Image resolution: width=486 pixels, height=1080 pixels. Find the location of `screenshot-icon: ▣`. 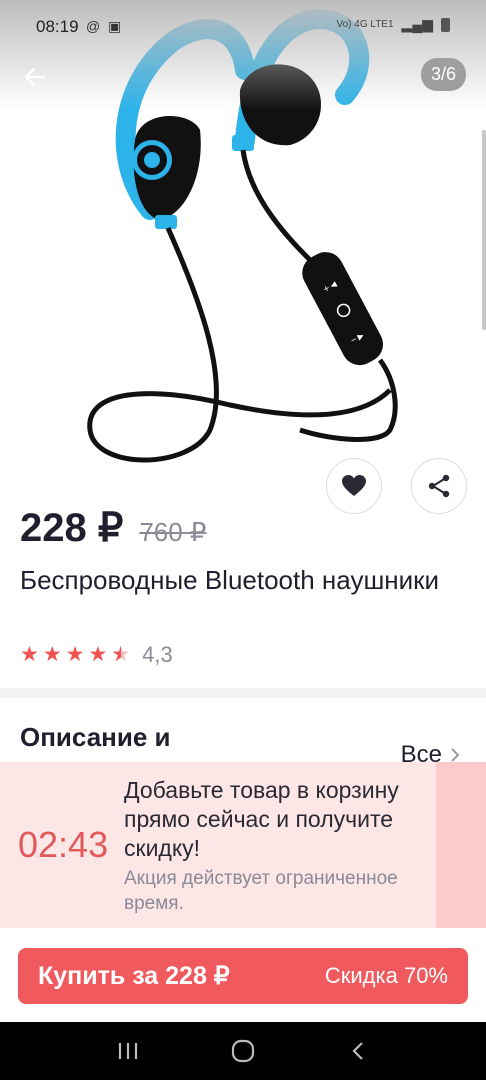

screenshot-icon: ▣ is located at coordinates (115, 26).